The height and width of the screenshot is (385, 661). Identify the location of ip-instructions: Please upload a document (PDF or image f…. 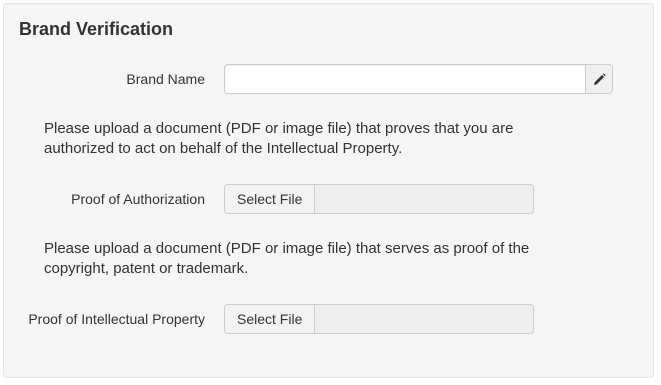
(287, 258).